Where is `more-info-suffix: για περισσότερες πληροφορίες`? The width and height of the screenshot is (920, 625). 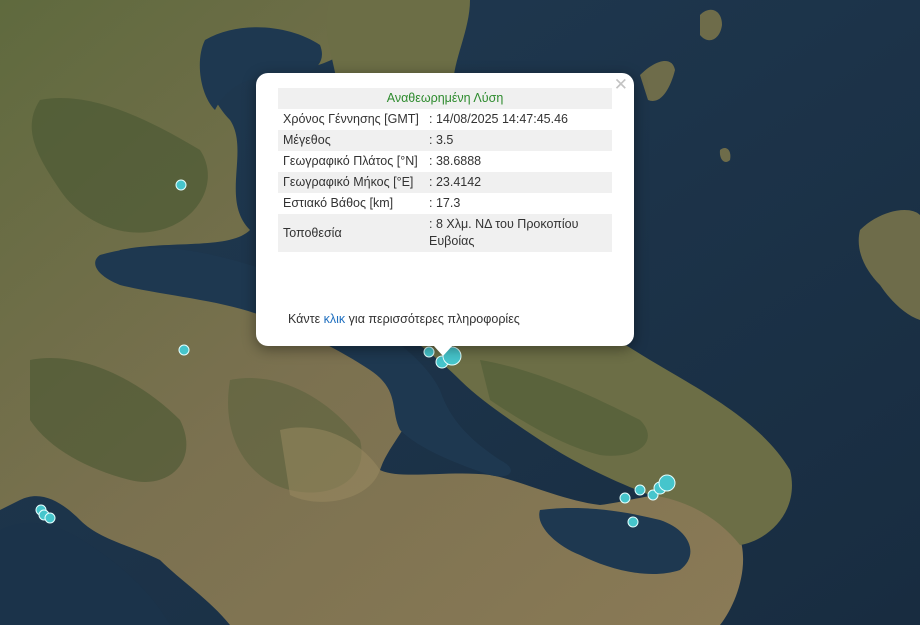 more-info-suffix: για περισσότερες πληροφορίες is located at coordinates (432, 319).